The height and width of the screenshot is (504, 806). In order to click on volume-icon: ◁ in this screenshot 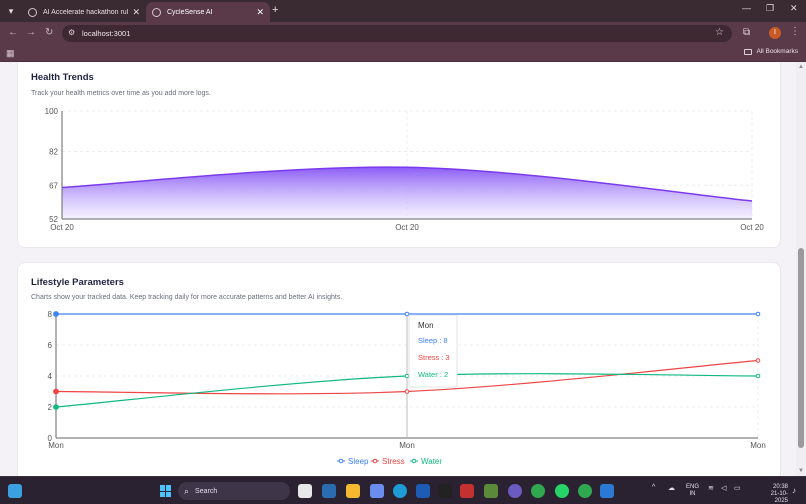, I will do `click(723, 488)`.